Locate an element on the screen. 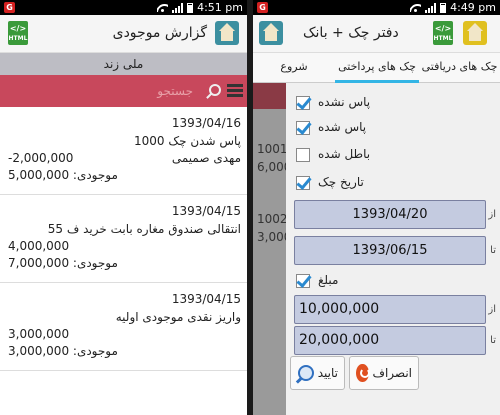  item-amount: 3,000,000 is located at coordinates (39, 334).